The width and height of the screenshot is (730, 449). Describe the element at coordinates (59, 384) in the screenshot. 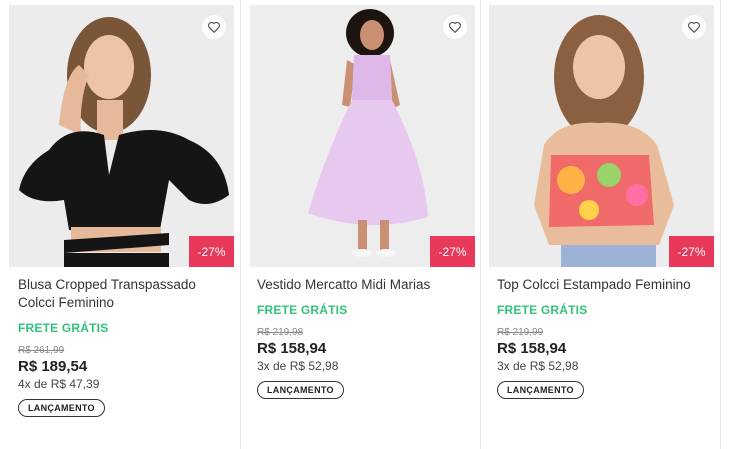

I see `installments: 4x de R$ 47,39` at that location.